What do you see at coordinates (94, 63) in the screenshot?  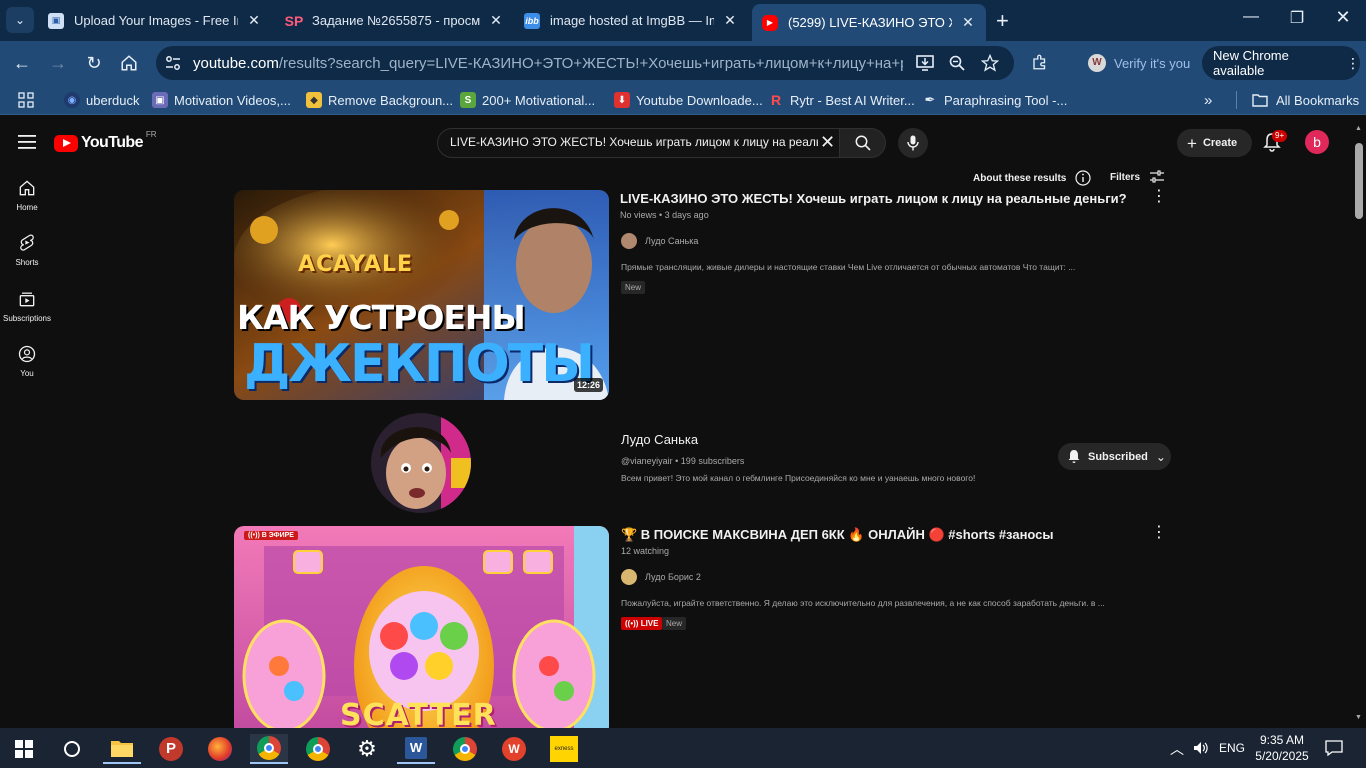 I see `reload-button: ↻` at bounding box center [94, 63].